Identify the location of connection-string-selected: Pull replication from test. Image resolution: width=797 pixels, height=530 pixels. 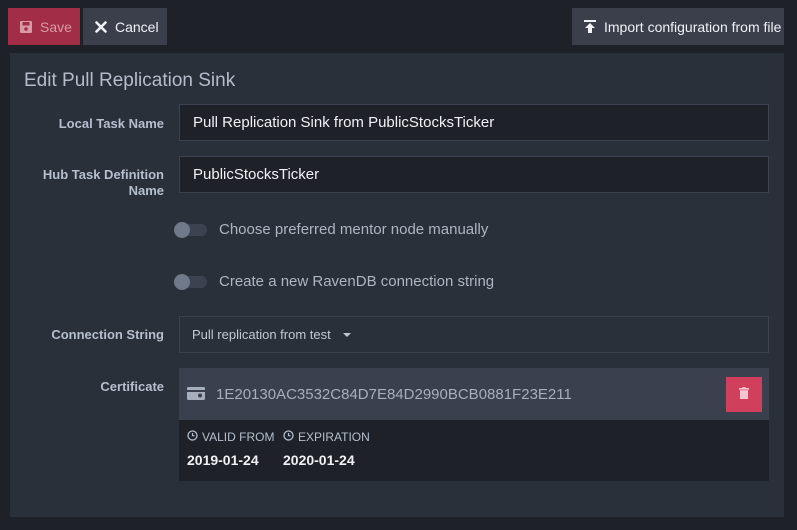
(261, 334).